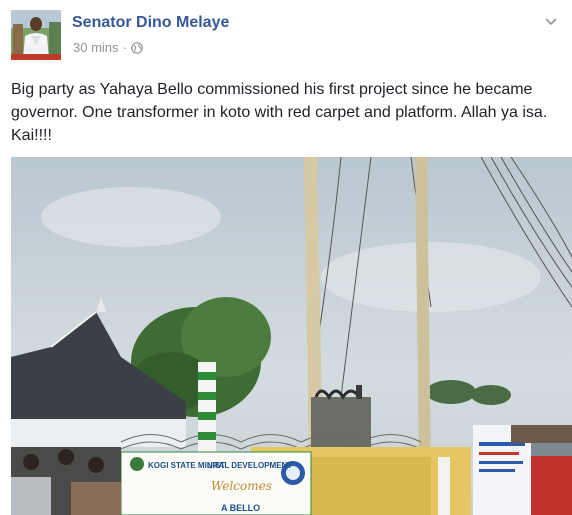 The width and height of the screenshot is (572, 515). I want to click on banner-script: Welcomes, so click(241, 486).